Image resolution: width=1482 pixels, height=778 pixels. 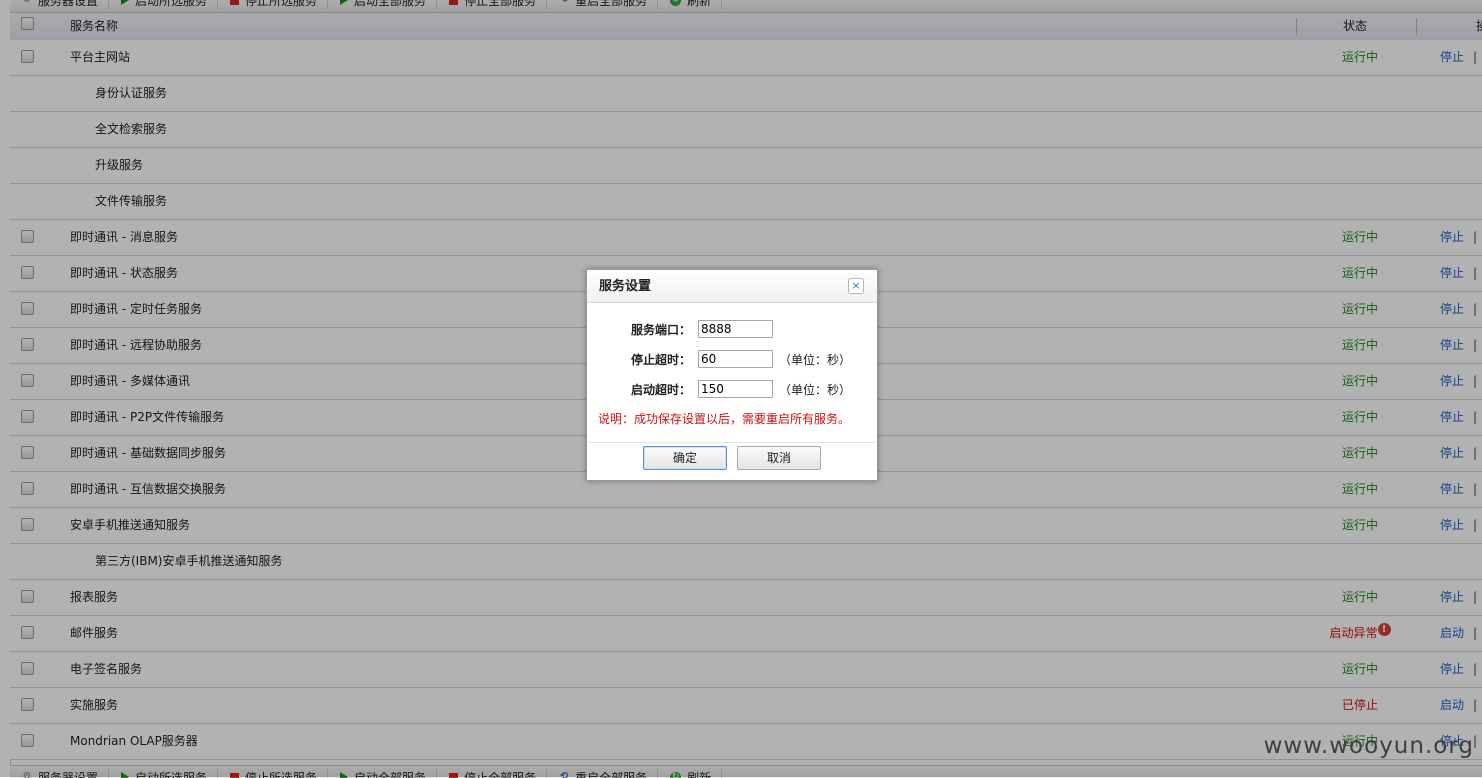 What do you see at coordinates (661, 330) in the screenshot?
I see `port-label: 服务端口：` at bounding box center [661, 330].